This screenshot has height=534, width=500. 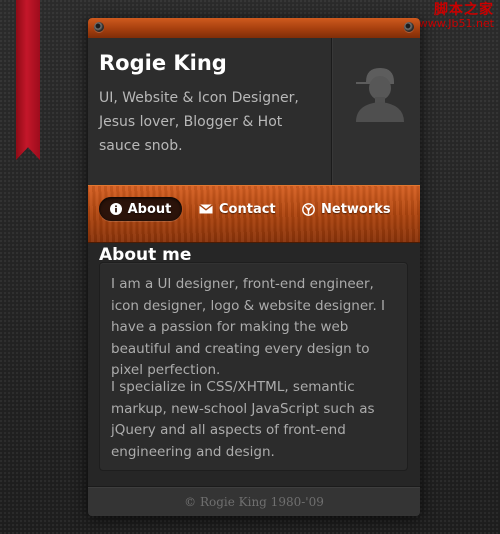 I want to click on nav-about-button: About, so click(x=140, y=209).